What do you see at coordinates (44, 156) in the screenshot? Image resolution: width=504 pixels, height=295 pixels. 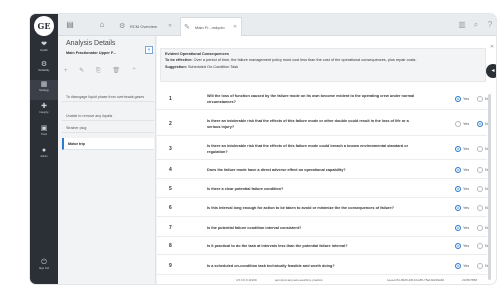 I see `nav-item-admin: ● Admin` at bounding box center [44, 156].